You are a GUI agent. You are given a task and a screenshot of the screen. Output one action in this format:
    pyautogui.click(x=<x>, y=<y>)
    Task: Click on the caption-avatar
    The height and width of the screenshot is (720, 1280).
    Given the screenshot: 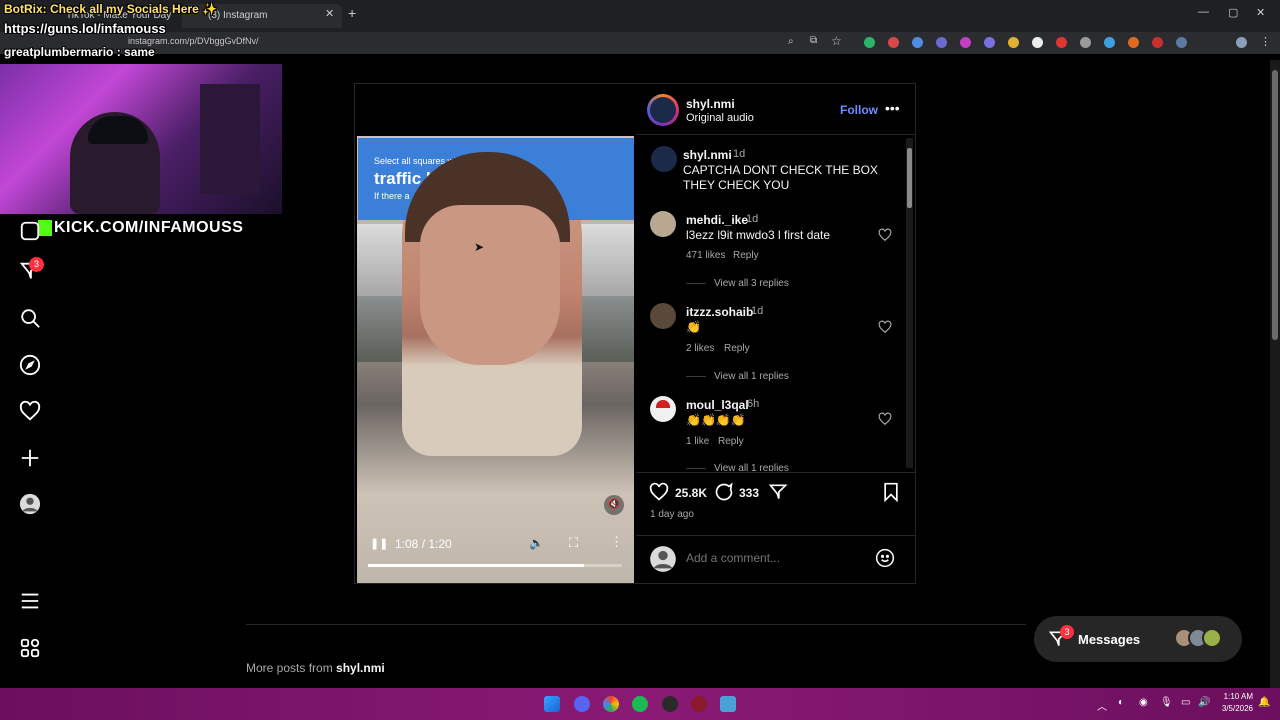 What is the action you would take?
    pyautogui.click(x=664, y=159)
    